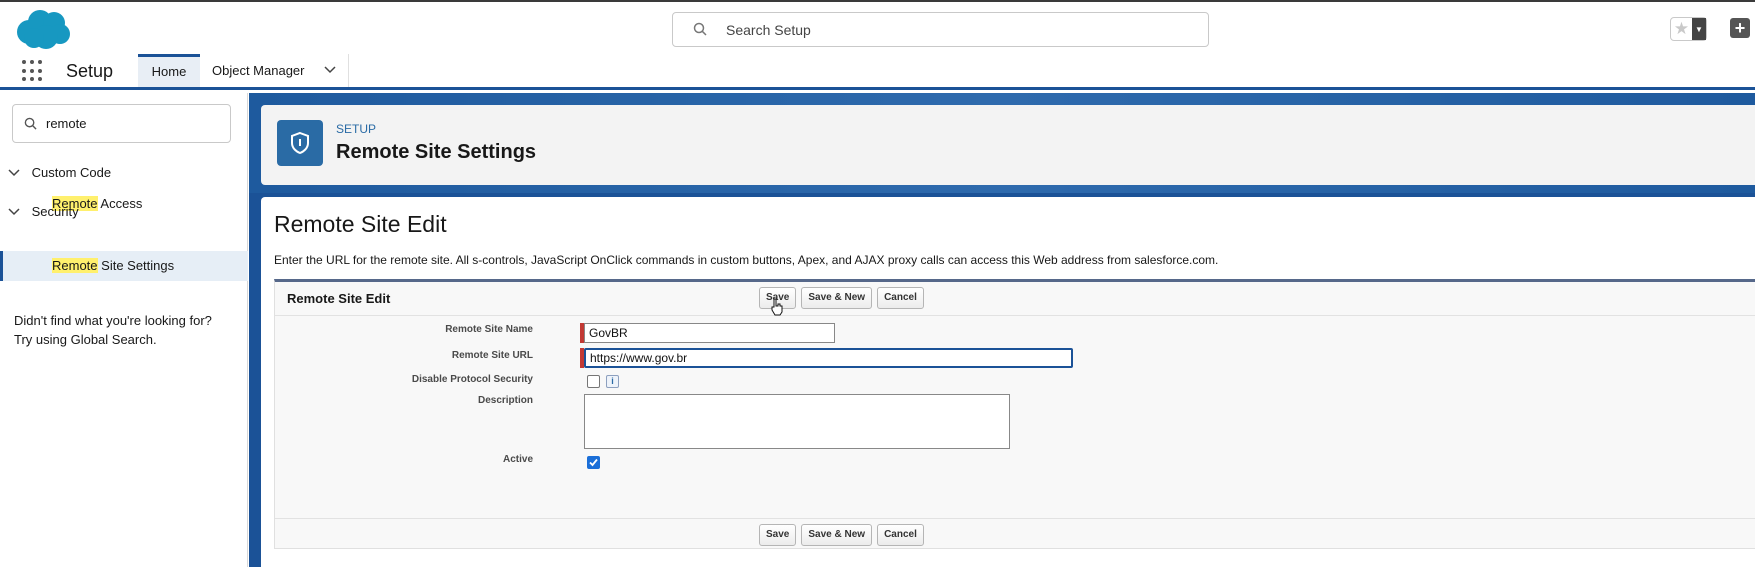 The height and width of the screenshot is (567, 1755). I want to click on global-header: Search Setup ★ ▼ +, so click(877, 27).